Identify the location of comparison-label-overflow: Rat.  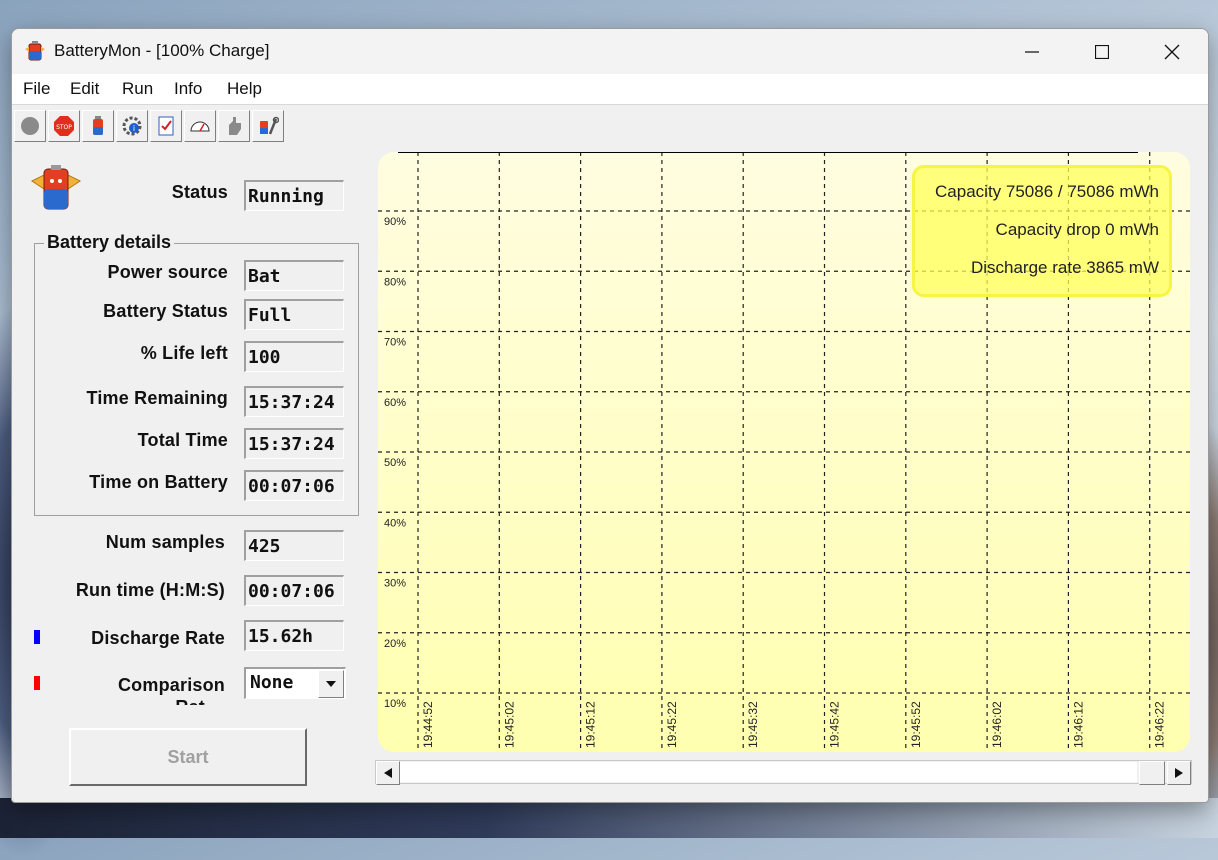
(128, 701).